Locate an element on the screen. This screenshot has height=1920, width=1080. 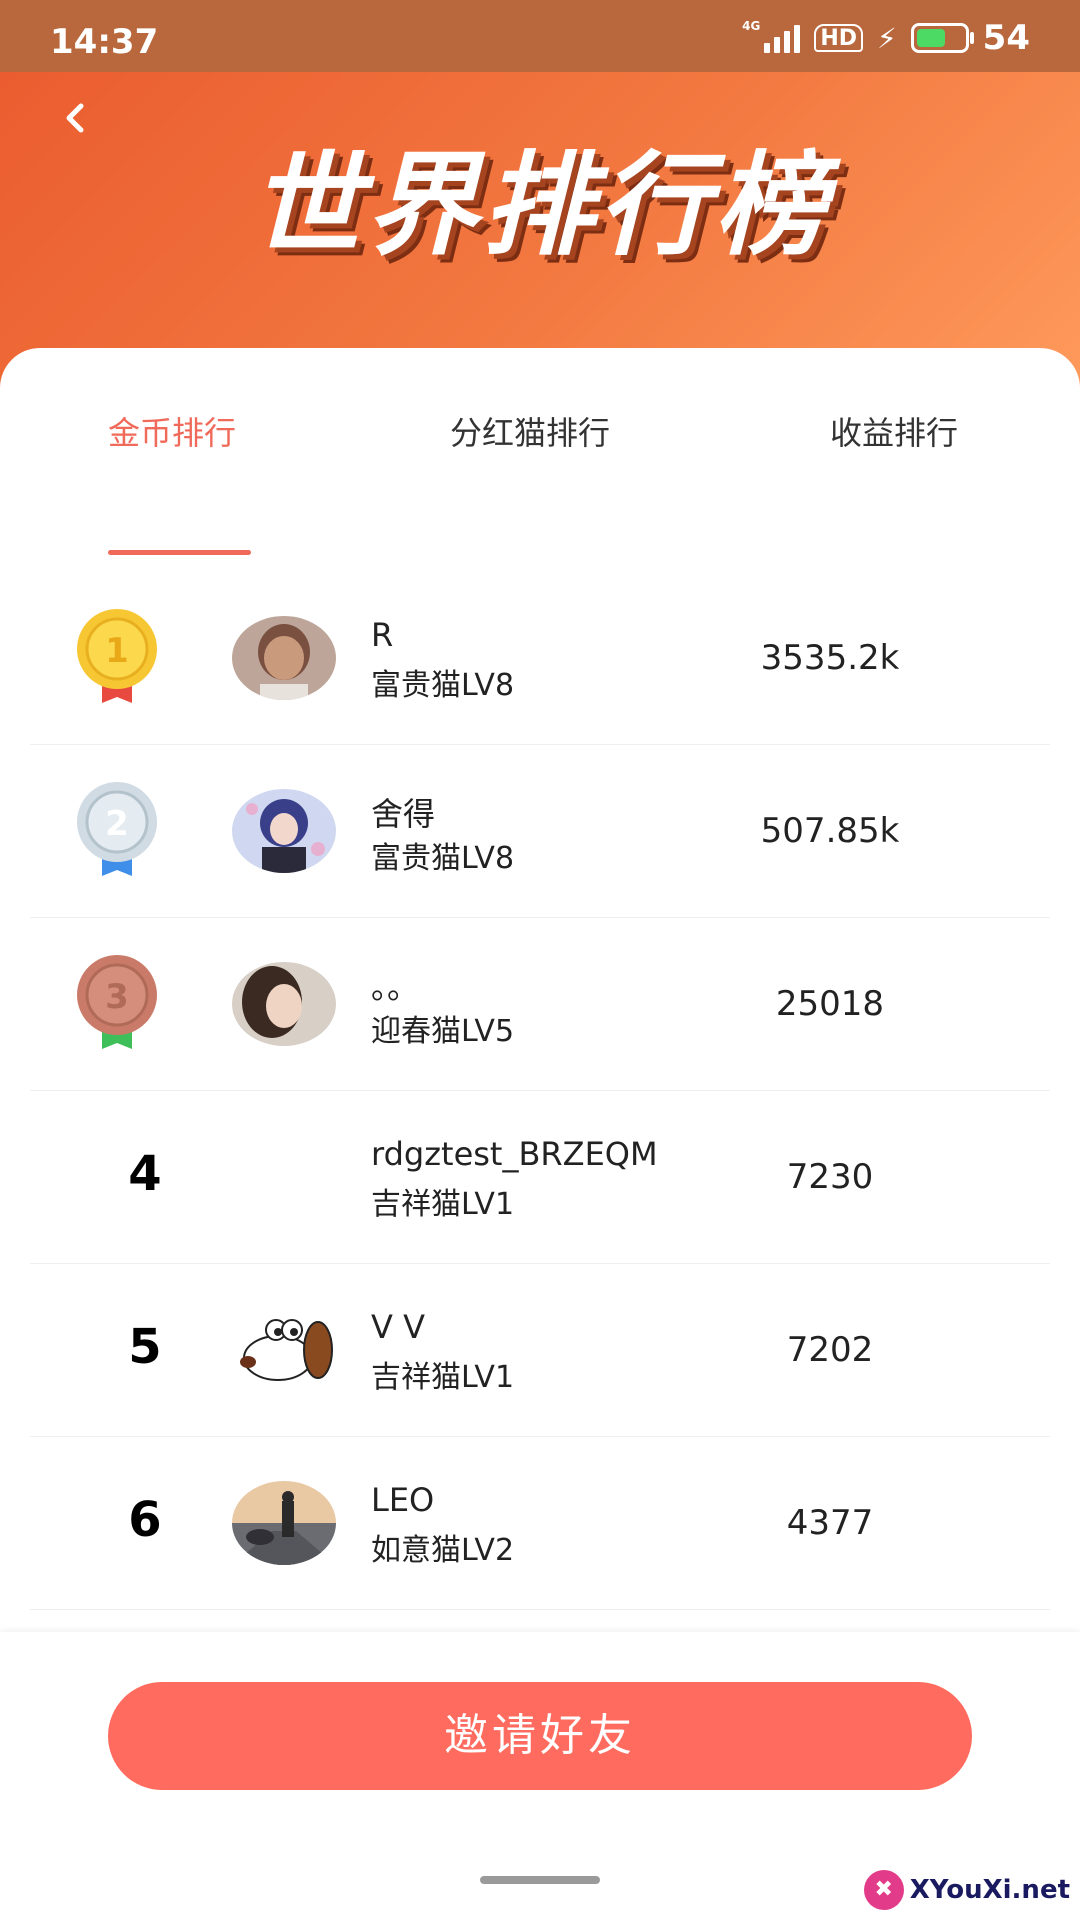
user-score: 4377 is located at coordinates (830, 1523).